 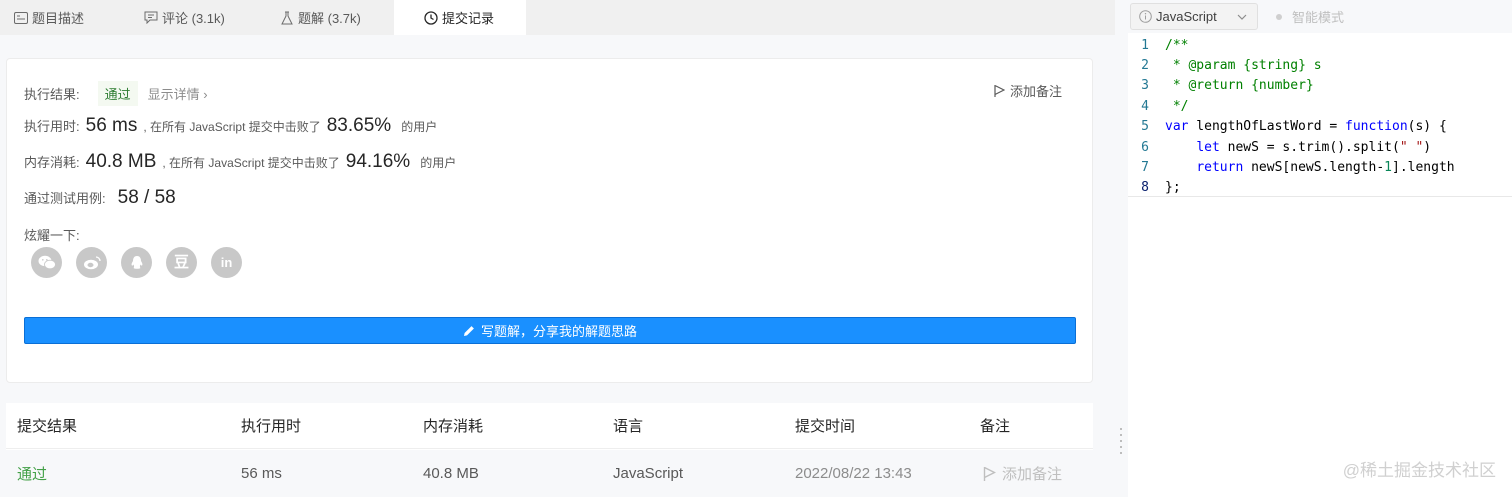 I want to click on code-line: 2 * @param {string} s, so click(x=1320, y=65).